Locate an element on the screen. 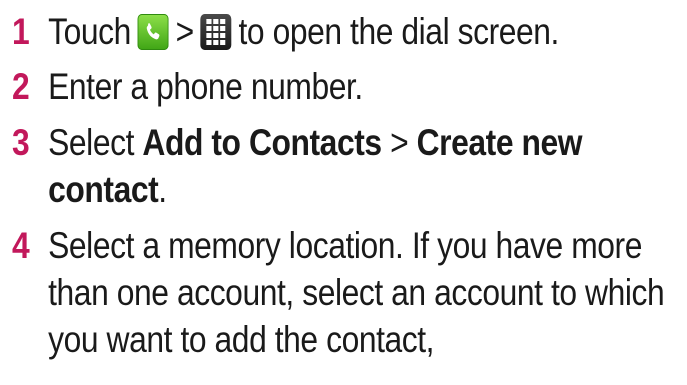 This screenshot has width=687, height=385. step-1: 1 Touch > to open the dial screen. is located at coordinates (345, 31).